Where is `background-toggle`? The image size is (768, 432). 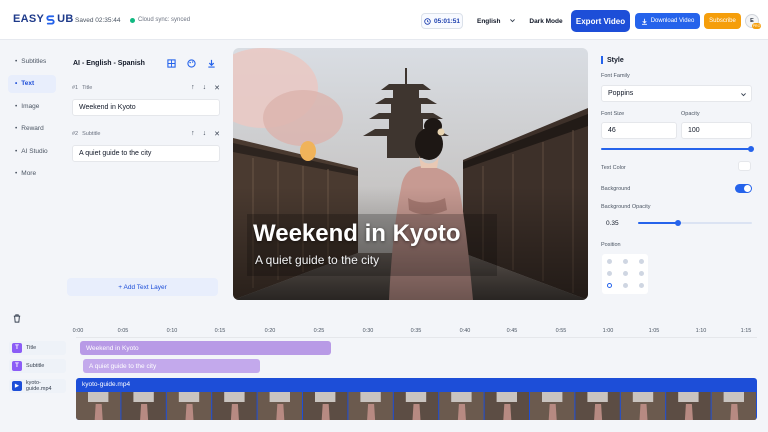
background-toggle is located at coordinates (743, 188).